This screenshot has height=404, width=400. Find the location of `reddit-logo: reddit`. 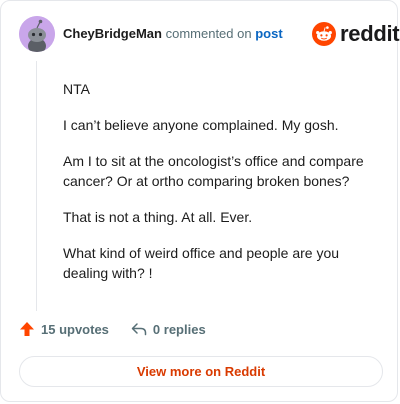

reddit-logo: reddit is located at coordinates (356, 34).